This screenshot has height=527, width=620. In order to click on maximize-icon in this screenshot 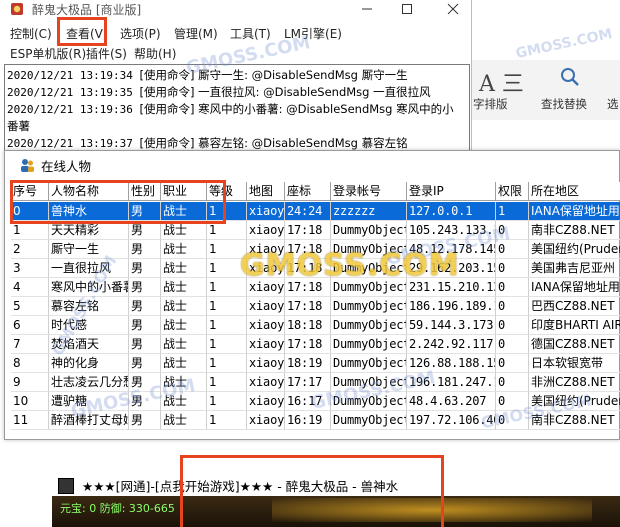, I will do `click(407, 9)`.